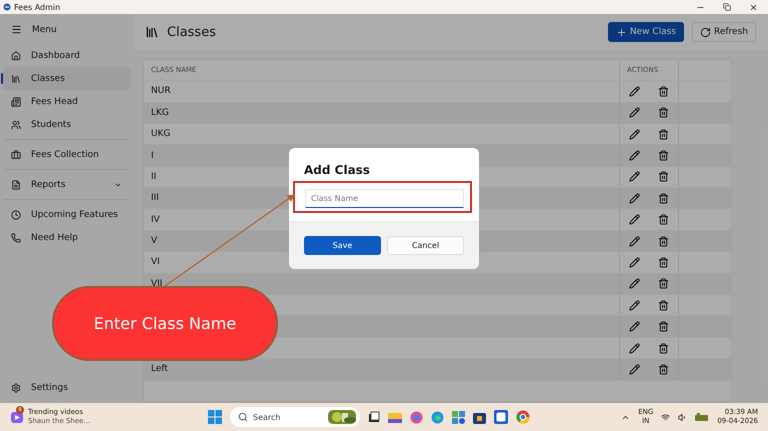  Describe the element at coordinates (501, 417) in the screenshot. I see `app-icon` at that location.